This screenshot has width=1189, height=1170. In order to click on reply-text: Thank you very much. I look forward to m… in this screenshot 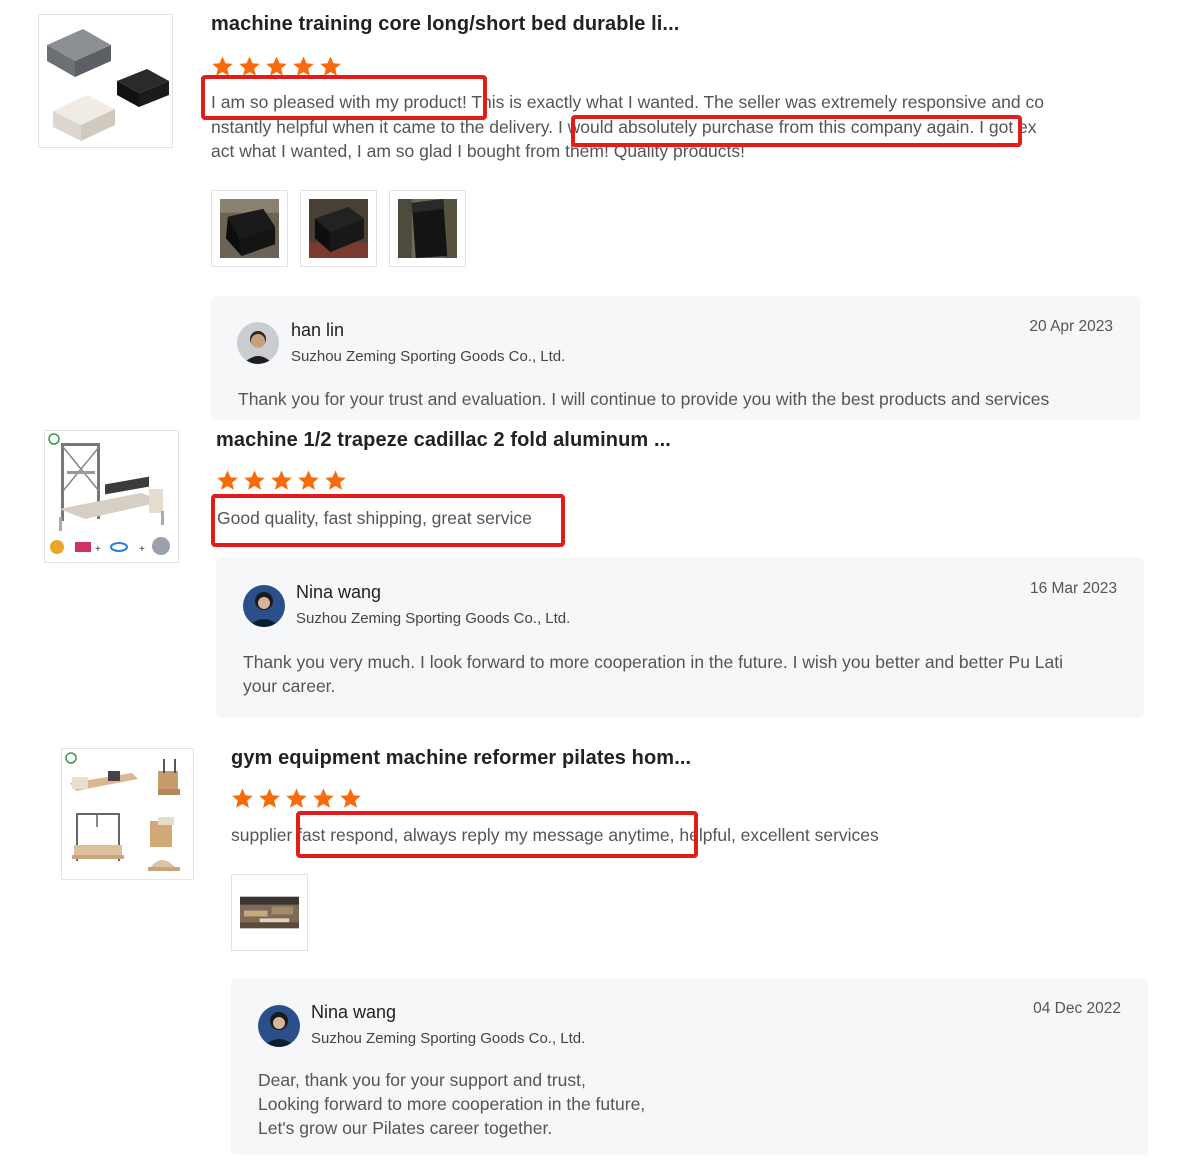, I will do `click(653, 674)`.